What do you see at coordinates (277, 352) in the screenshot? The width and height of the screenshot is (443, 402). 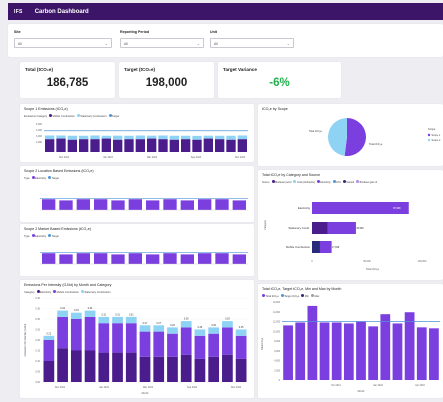 I see `y-tick-label: 6,000` at bounding box center [277, 352].